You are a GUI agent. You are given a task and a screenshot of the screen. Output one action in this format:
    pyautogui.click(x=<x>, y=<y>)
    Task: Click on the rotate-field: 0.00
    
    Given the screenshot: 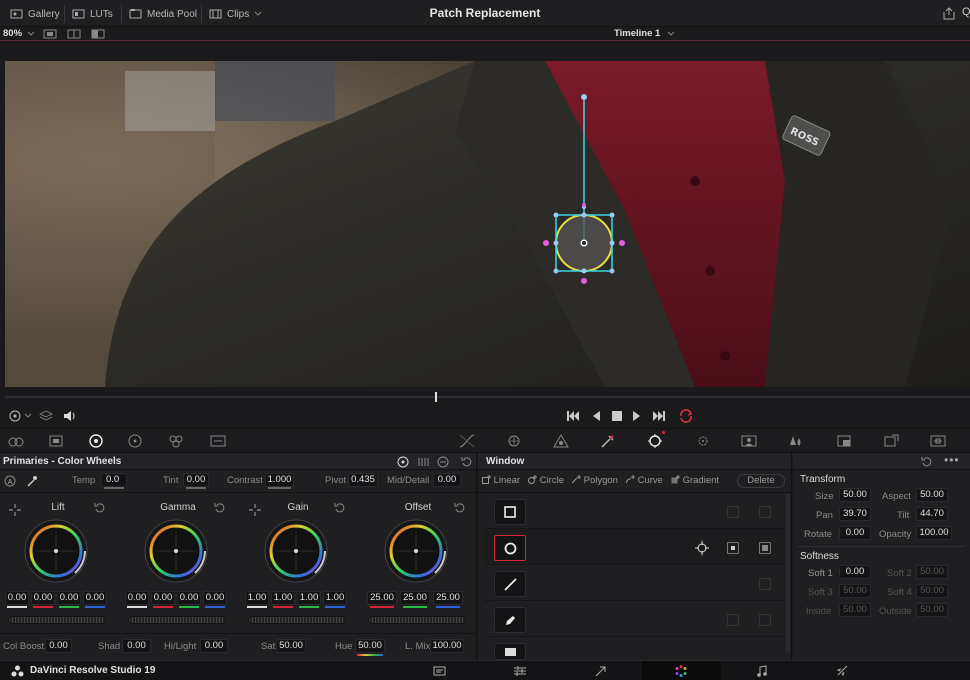 What is the action you would take?
    pyautogui.click(x=855, y=533)
    